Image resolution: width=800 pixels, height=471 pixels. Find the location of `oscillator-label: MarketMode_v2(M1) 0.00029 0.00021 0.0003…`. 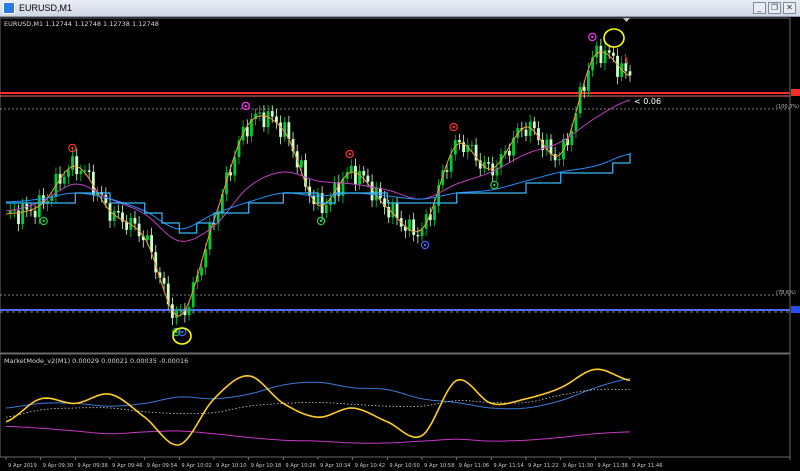

oscillator-label: MarketMode_v2(M1) 0.00029 0.00021 0.0003… is located at coordinates (96, 361).